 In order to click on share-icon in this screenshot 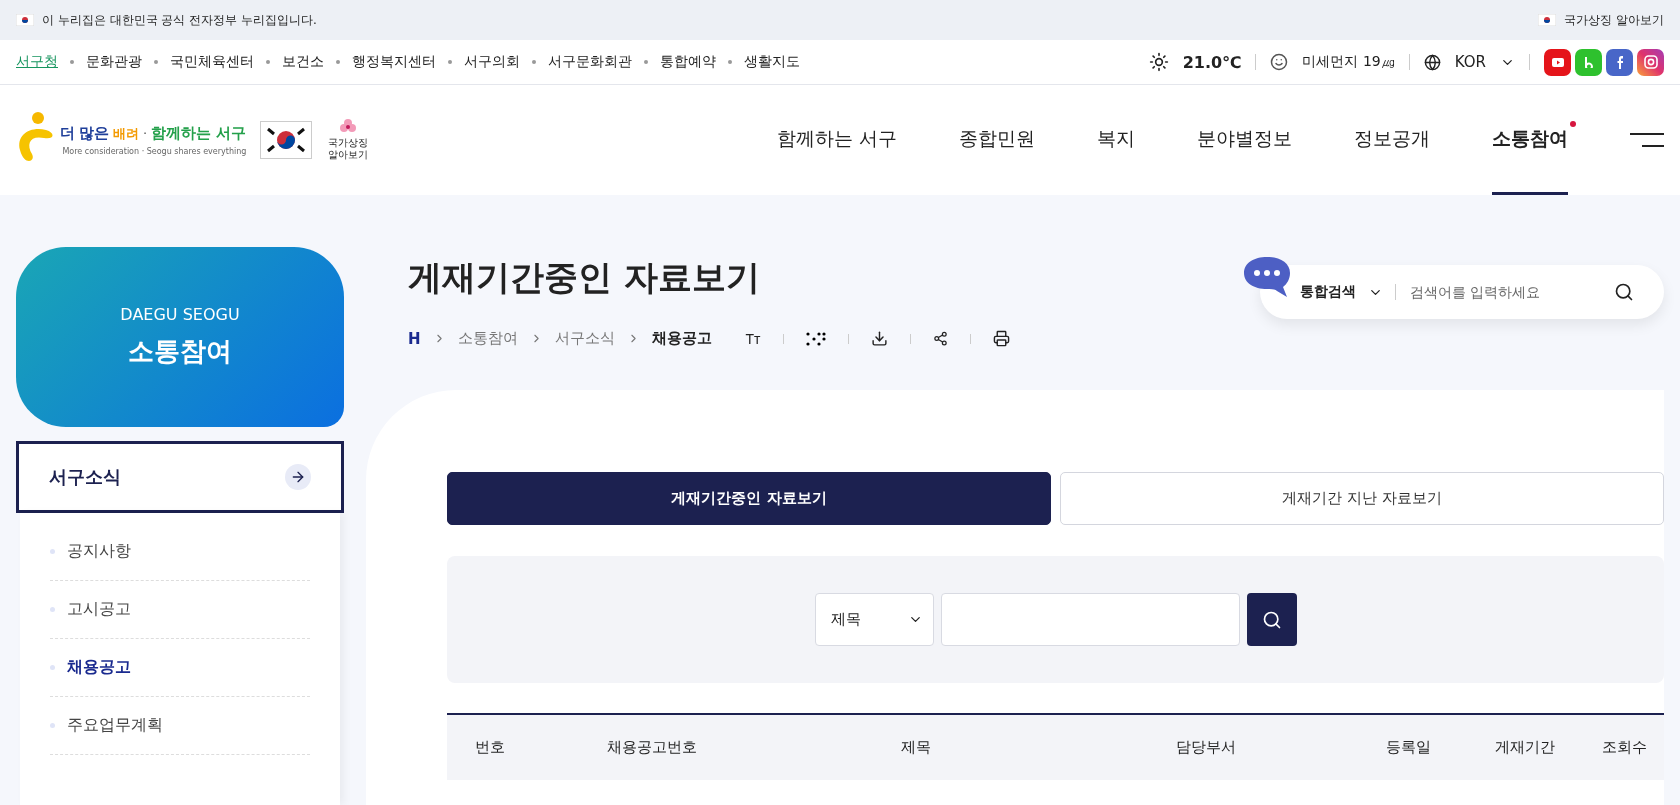, I will do `click(940, 338)`.